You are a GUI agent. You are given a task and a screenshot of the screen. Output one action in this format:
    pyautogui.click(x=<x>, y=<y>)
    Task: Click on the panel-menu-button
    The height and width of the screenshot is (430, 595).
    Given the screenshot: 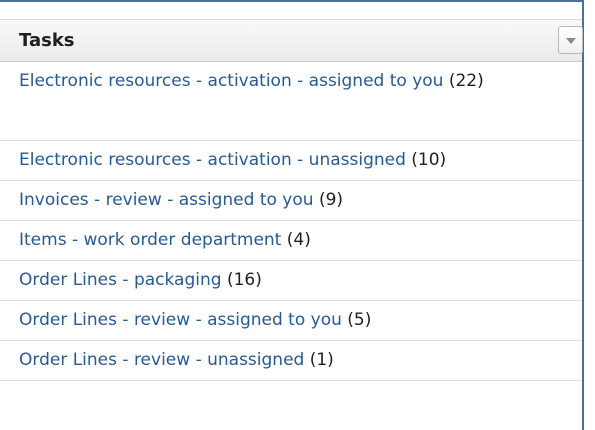 What is the action you would take?
    pyautogui.click(x=570, y=40)
    